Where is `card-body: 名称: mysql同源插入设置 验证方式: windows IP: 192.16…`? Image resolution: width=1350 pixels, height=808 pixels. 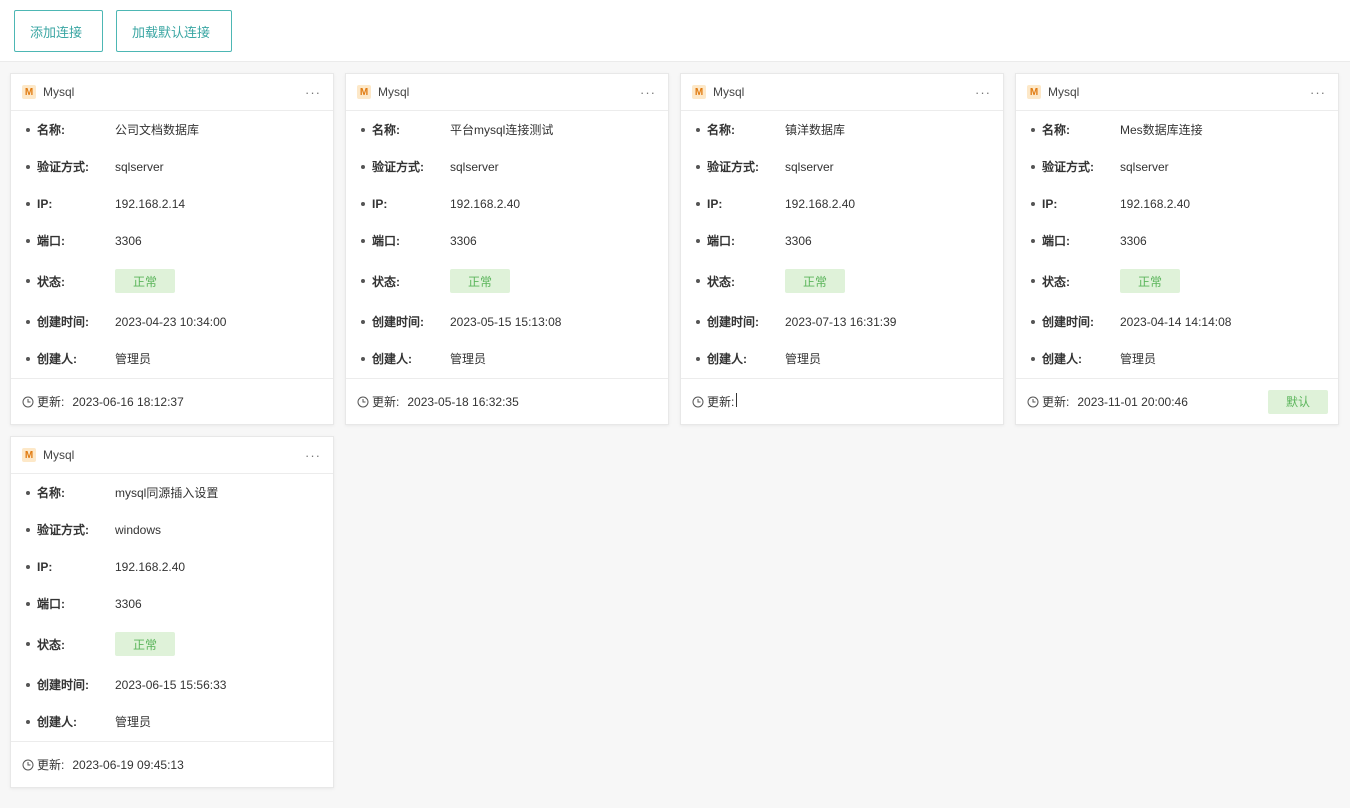 card-body: 名称: mysql同源插入设置 验证方式: windows IP: 192.16… is located at coordinates (172, 607).